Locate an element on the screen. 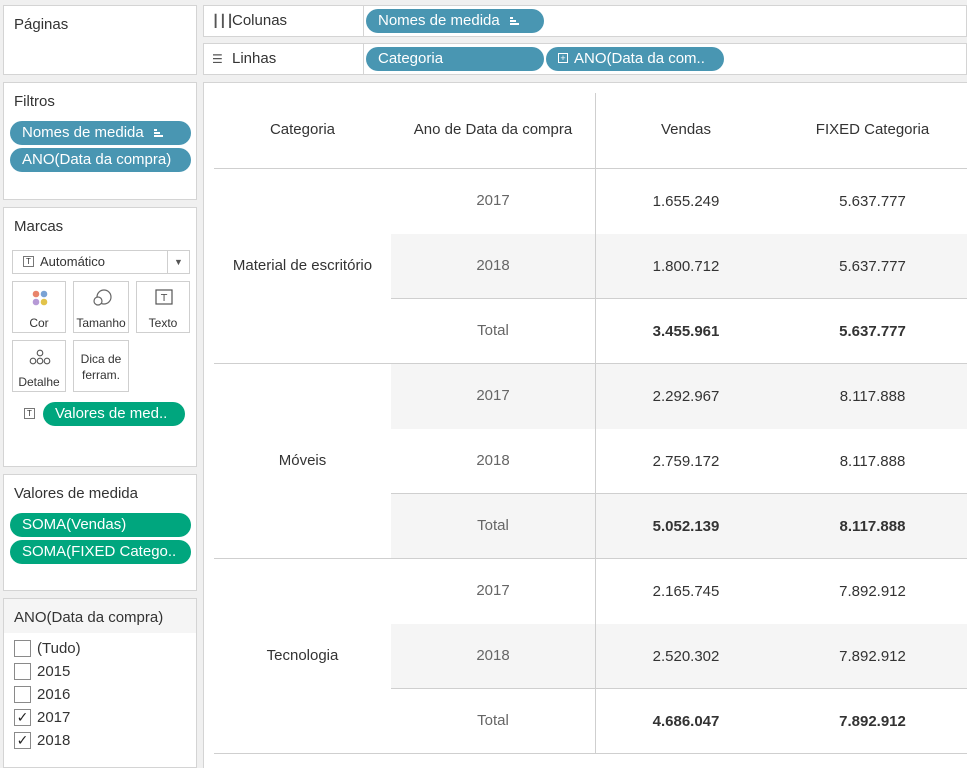 The width and height of the screenshot is (967, 768). filter-pill-measure-names: Nomes de medida is located at coordinates (100, 133).